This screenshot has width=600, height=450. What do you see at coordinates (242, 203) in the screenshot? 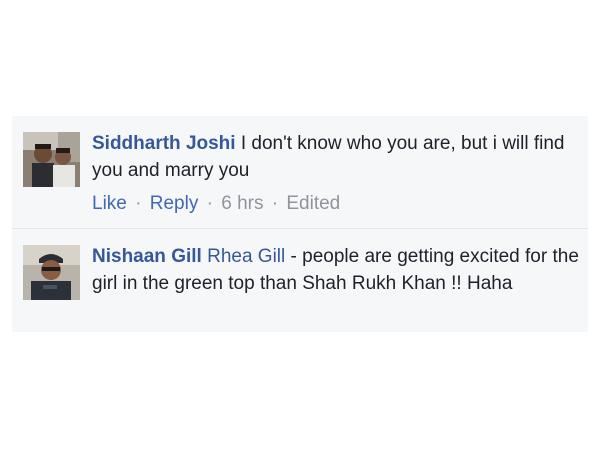
I see `comment-timestamp: 6 hrs` at bounding box center [242, 203].